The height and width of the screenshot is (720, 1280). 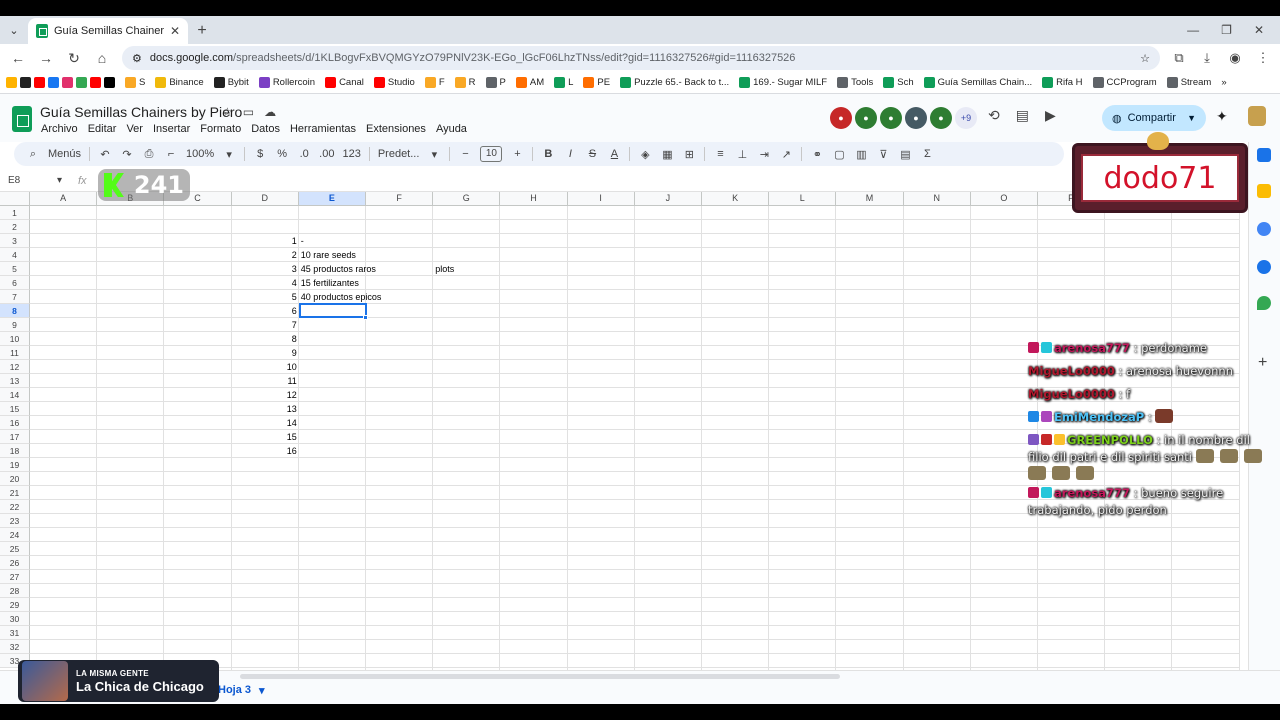 What do you see at coordinates (937, 199) in the screenshot?
I see `column-header-n: N` at bounding box center [937, 199].